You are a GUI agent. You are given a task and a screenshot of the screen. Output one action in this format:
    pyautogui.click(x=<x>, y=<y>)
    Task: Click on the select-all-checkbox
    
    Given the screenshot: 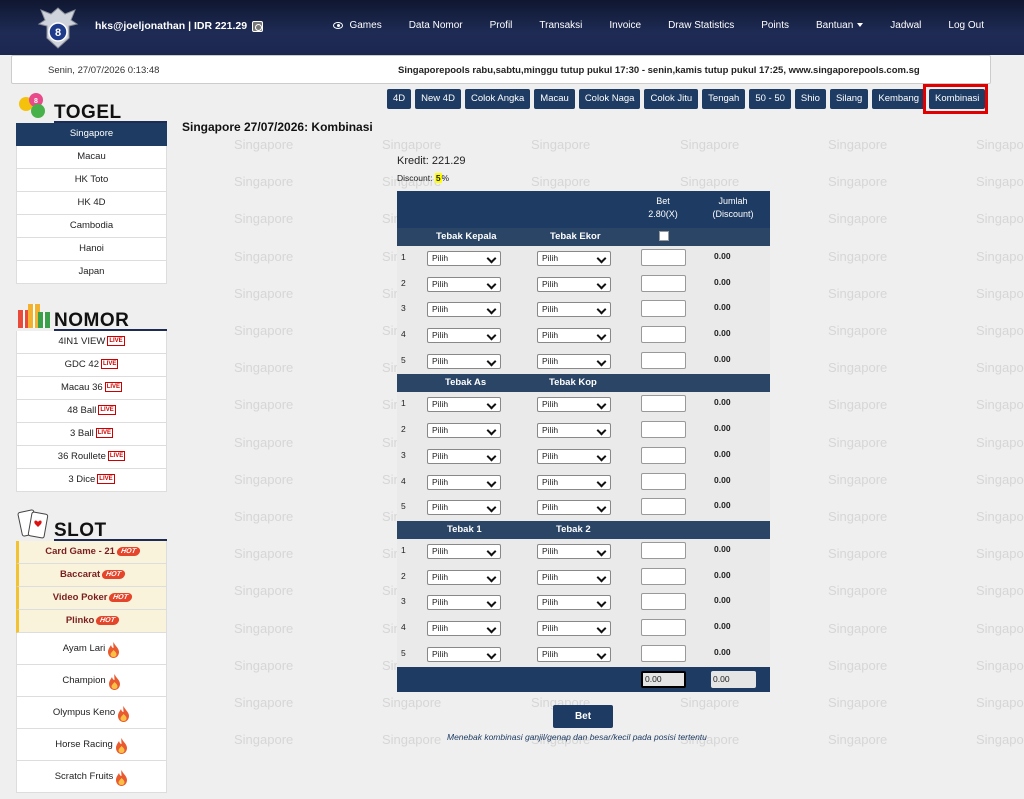 What is the action you would take?
    pyautogui.click(x=664, y=236)
    